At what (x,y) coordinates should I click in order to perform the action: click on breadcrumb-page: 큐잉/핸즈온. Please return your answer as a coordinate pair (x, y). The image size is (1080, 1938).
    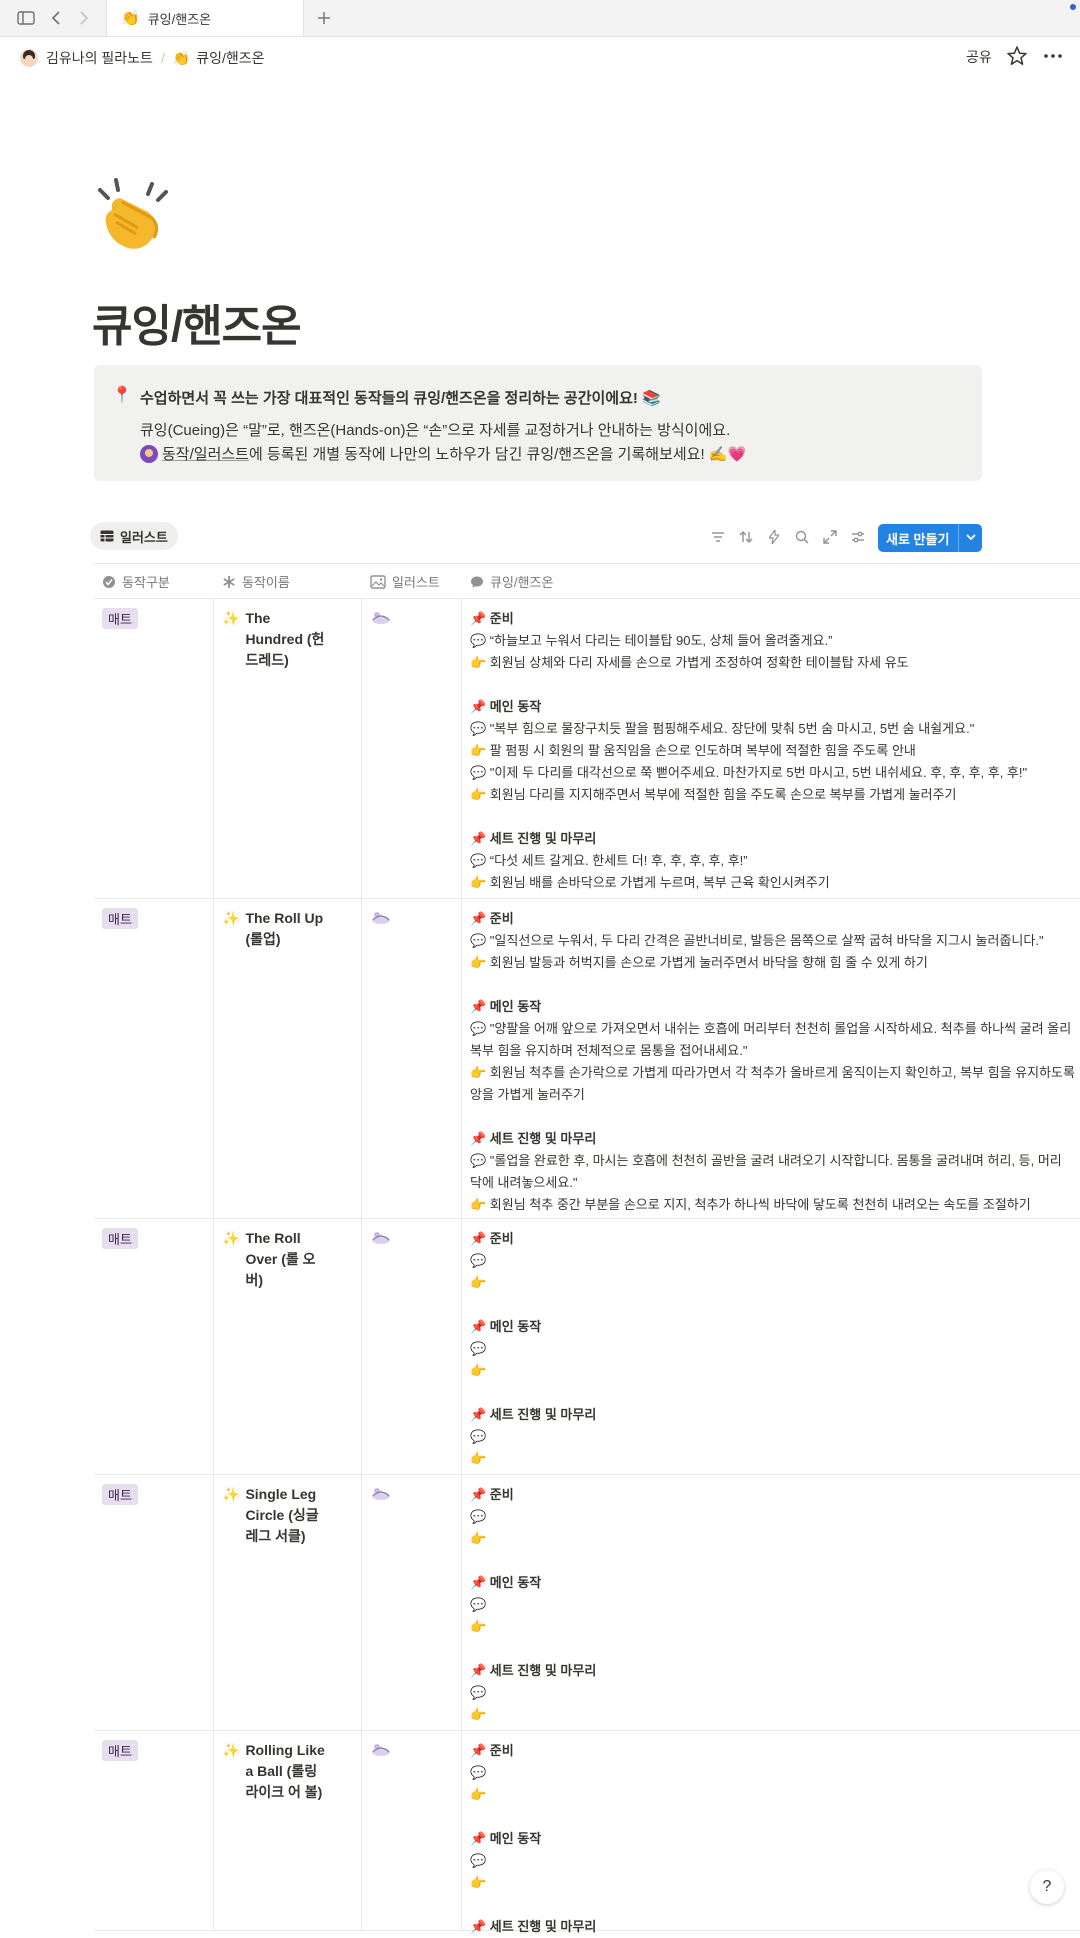
    Looking at the image, I should click on (230, 58).